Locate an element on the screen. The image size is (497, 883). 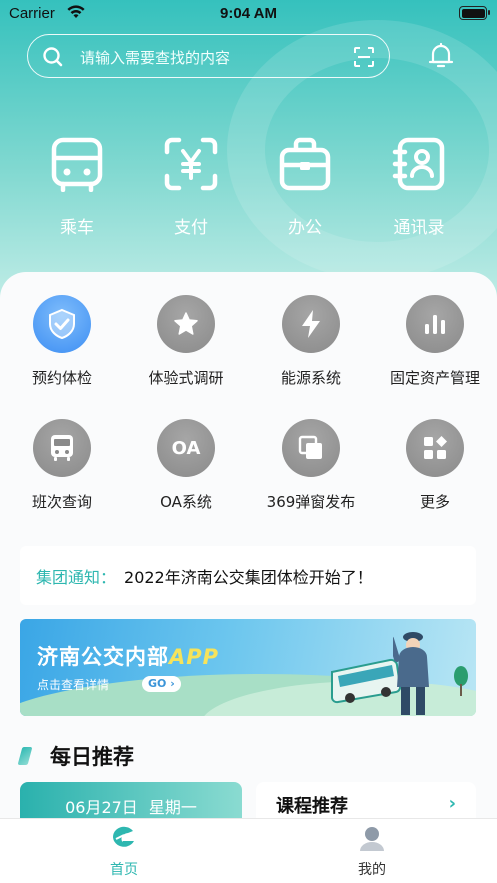
status-bar: Carrier 9:04 AM is located at coordinates (248, 15).